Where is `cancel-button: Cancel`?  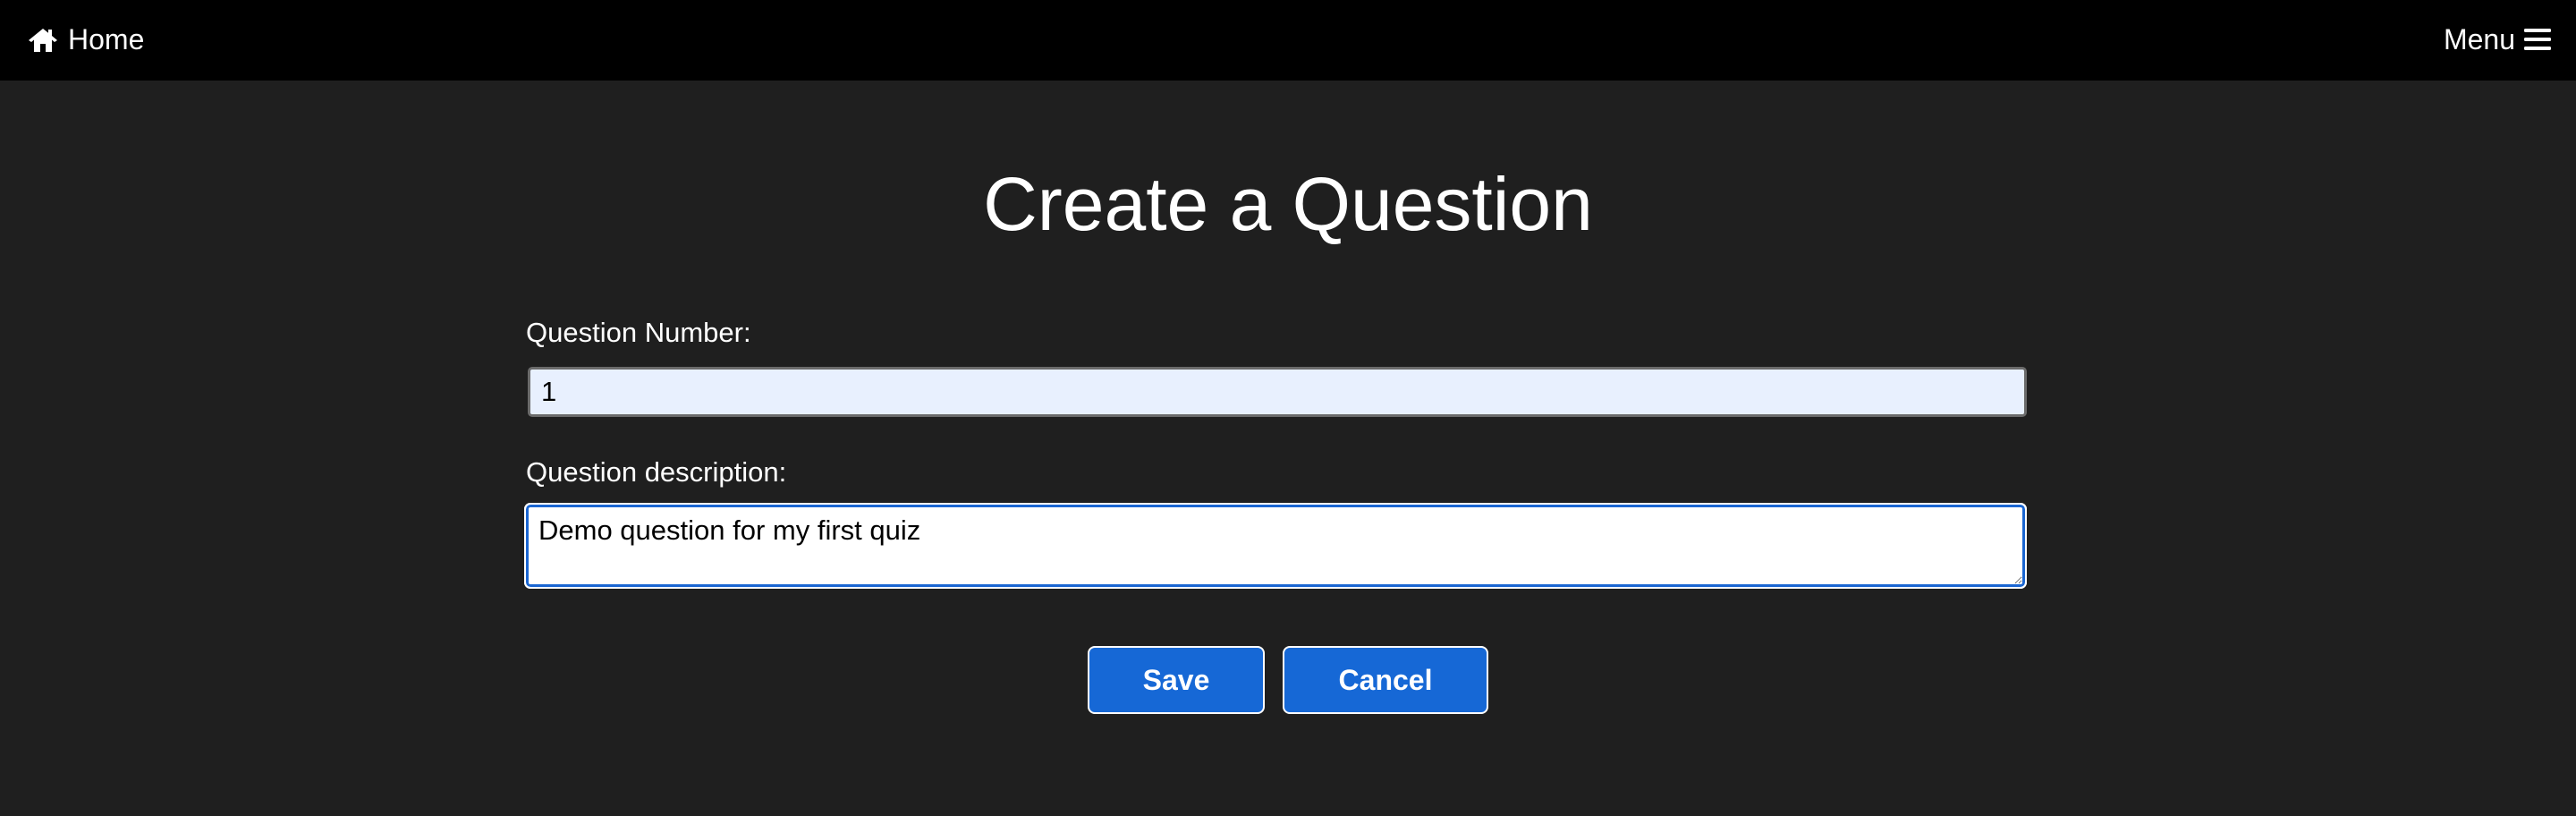
cancel-button: Cancel is located at coordinates (1385, 680).